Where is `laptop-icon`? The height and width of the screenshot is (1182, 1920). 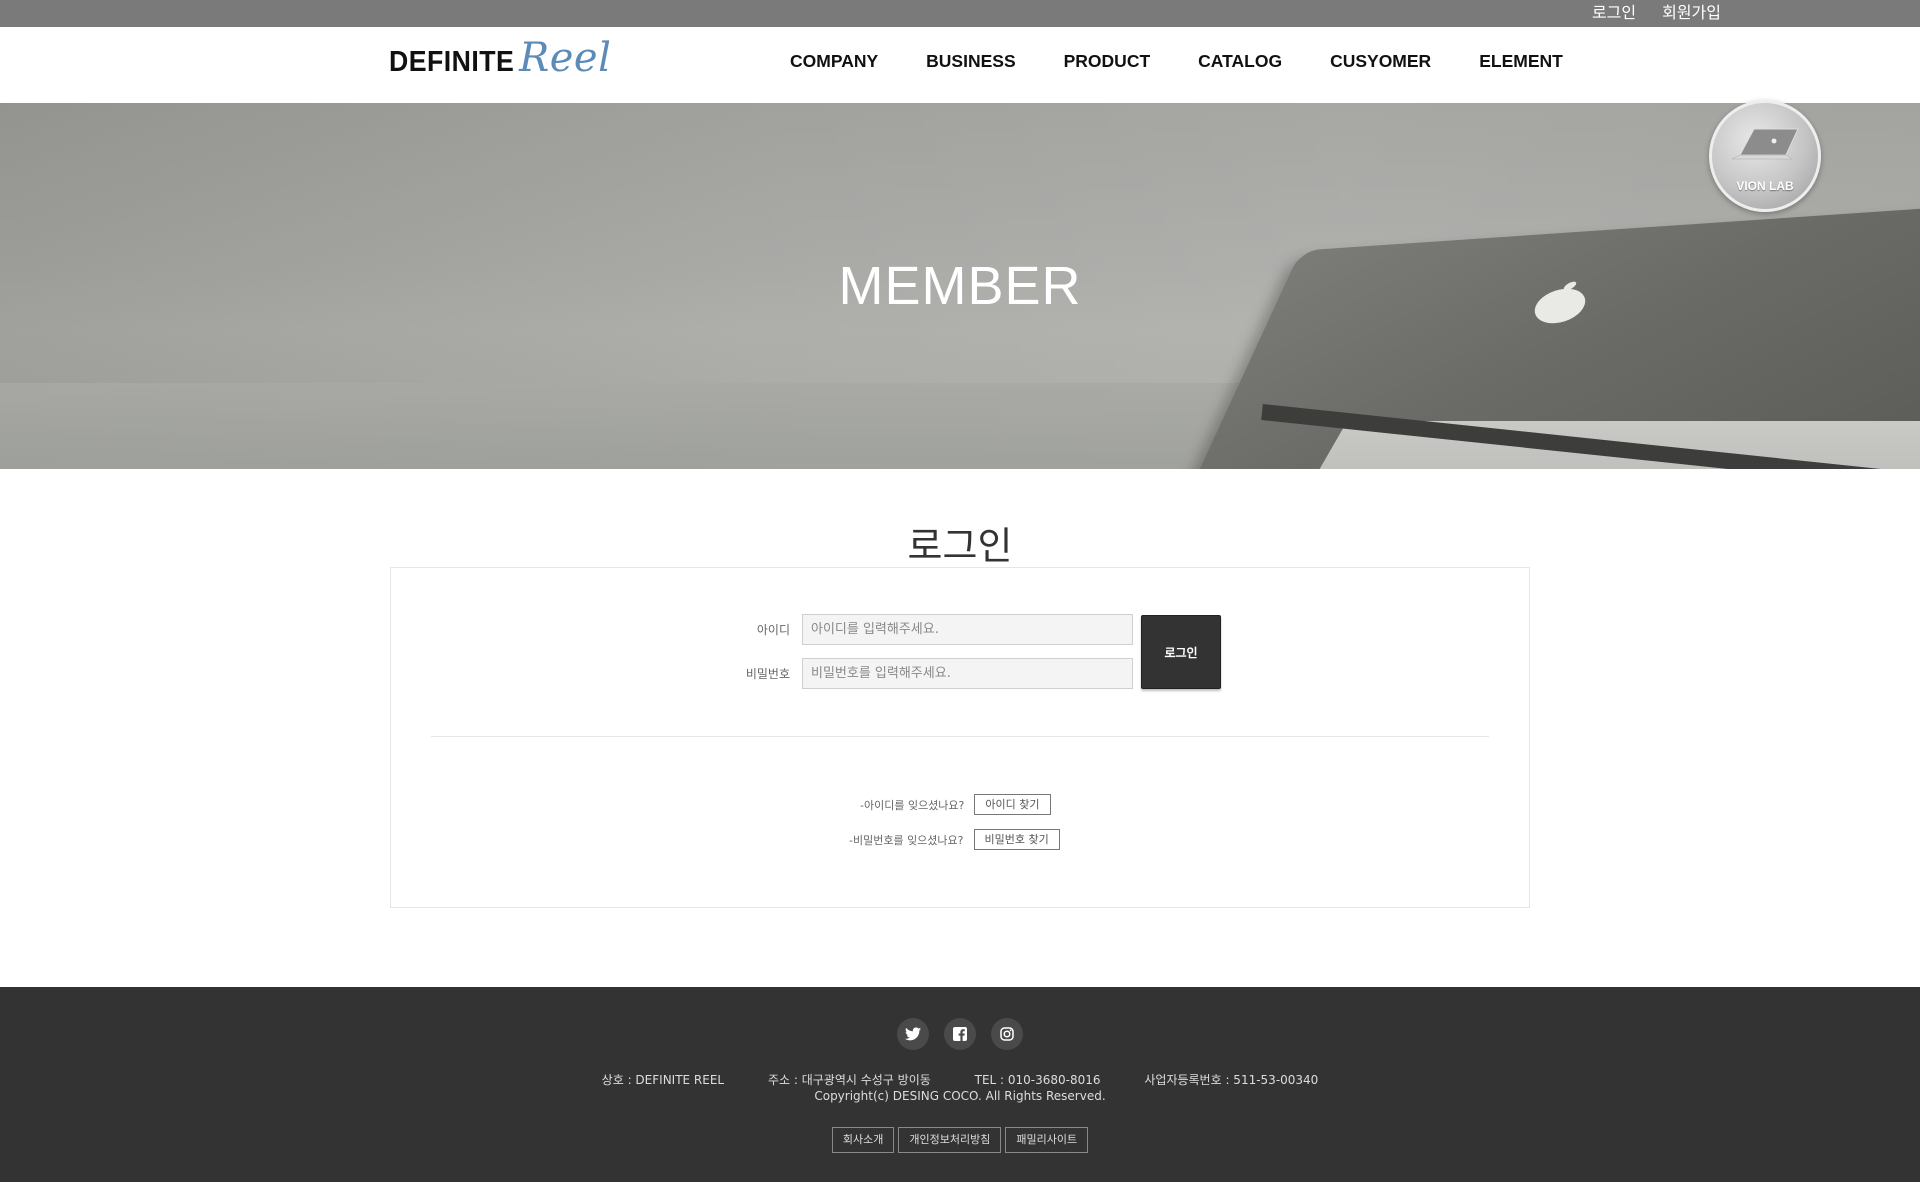 laptop-icon is located at coordinates (1765, 144).